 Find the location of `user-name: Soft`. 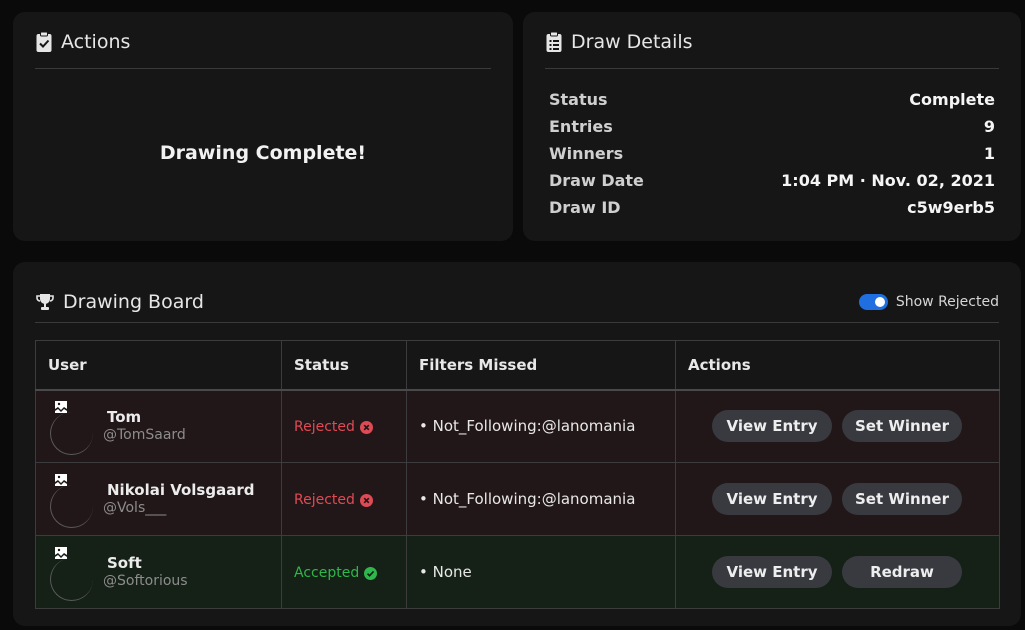

user-name: Soft is located at coordinates (124, 563).